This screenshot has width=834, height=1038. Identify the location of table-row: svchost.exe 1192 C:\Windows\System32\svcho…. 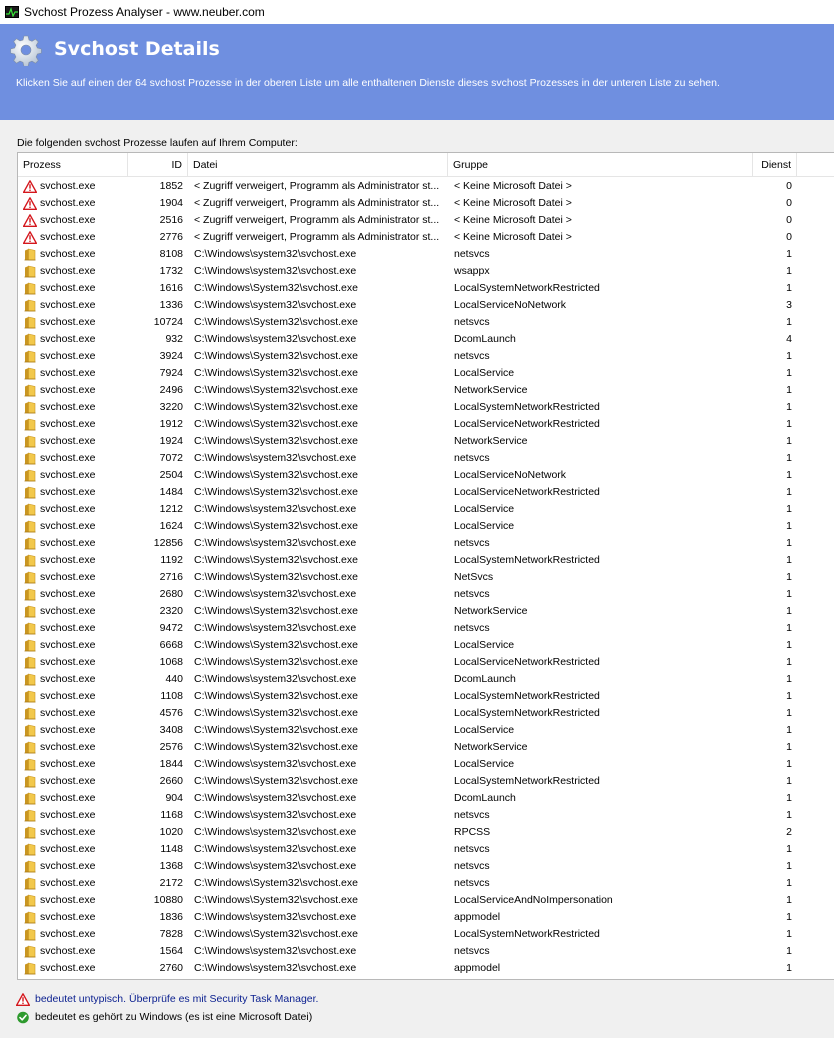
(426, 560).